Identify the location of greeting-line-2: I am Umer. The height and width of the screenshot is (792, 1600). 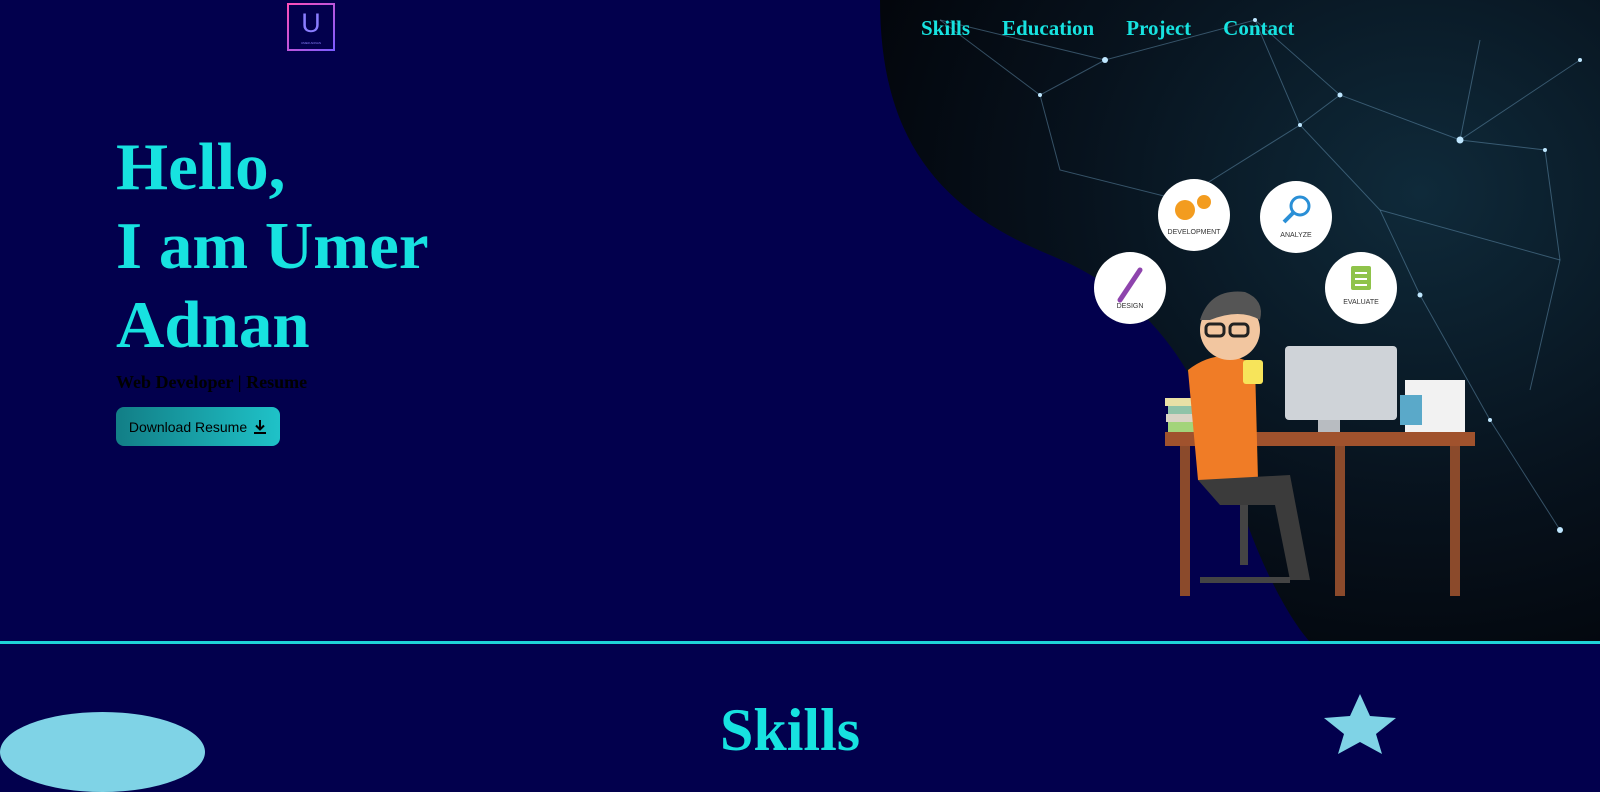
(272, 246).